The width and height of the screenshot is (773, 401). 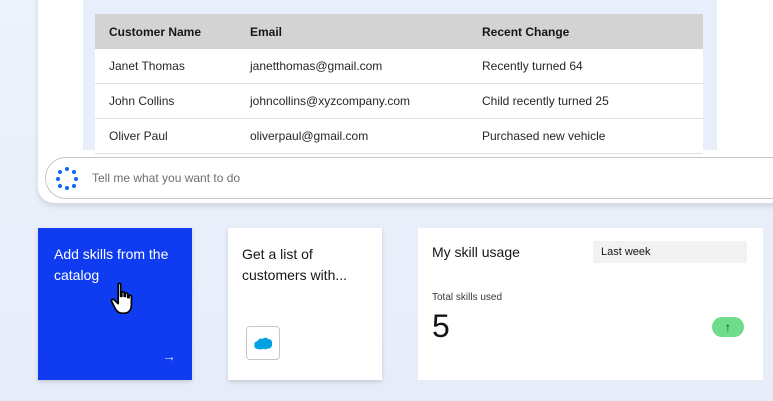 I want to click on arrow-up-icon: ↑, so click(x=728, y=327).